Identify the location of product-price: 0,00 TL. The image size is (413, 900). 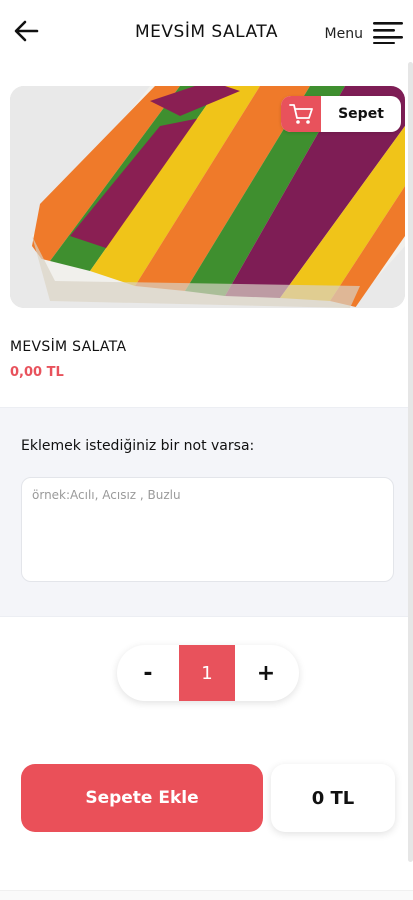
(37, 372).